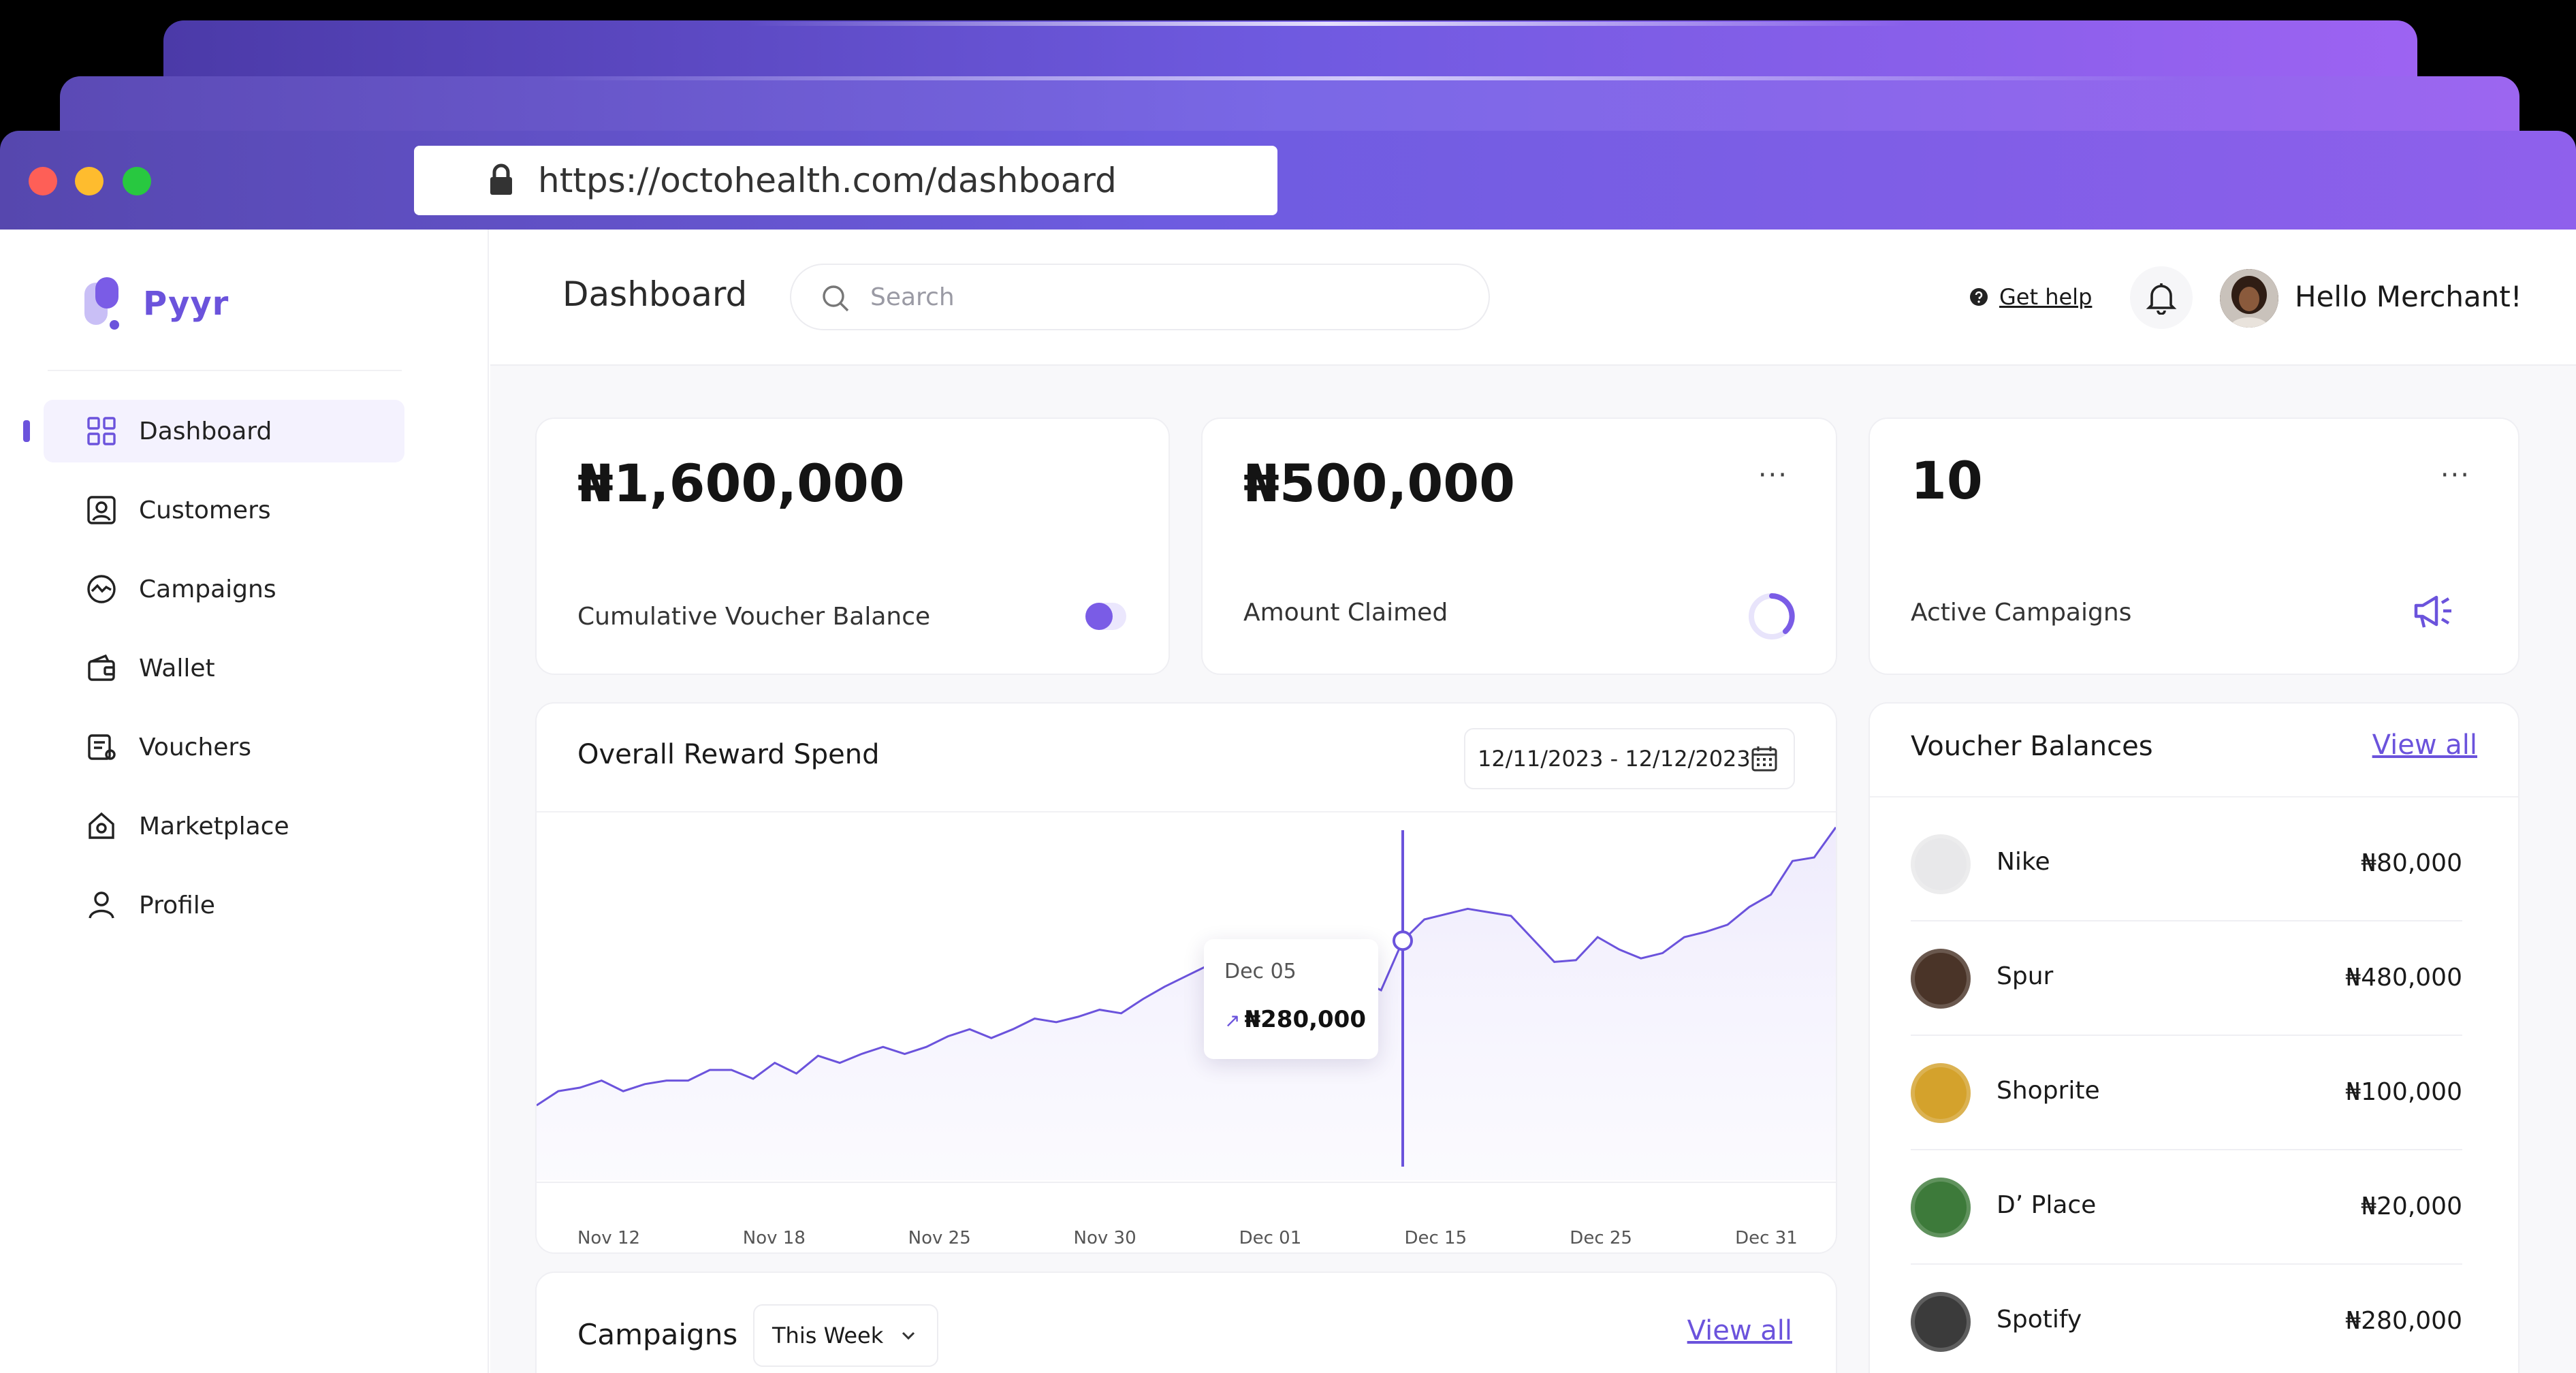 The image size is (2576, 1373). Describe the element at coordinates (89, 181) in the screenshot. I see `minimize-window-button` at that location.